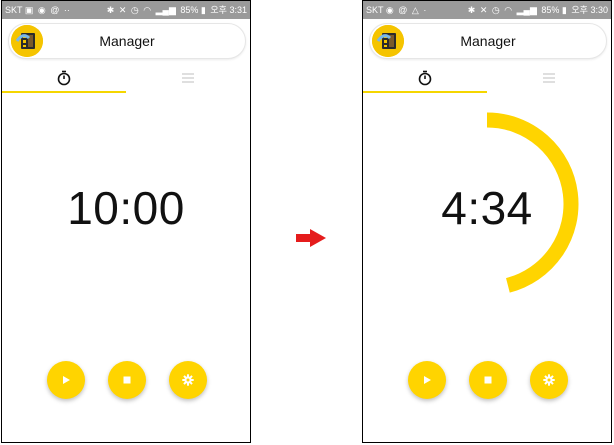  I want to click on stopwatch-icon, so click(64, 78).